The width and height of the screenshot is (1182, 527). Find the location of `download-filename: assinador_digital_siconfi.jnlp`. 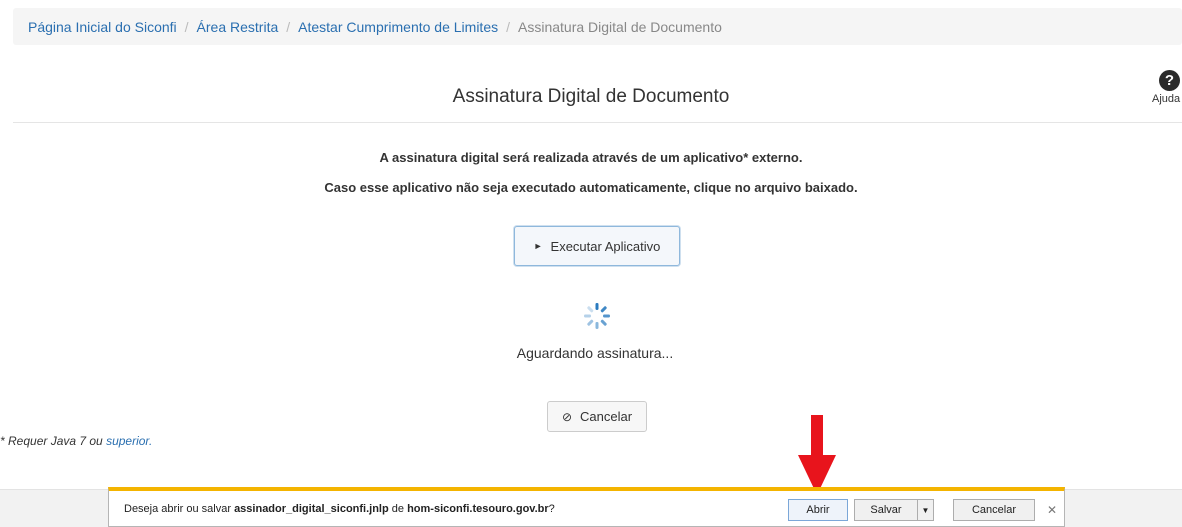

download-filename: assinador_digital_siconfi.jnlp is located at coordinates (311, 509).